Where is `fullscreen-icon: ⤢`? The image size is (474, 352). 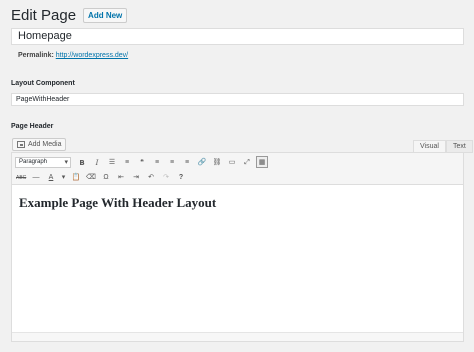
fullscreen-icon: ⤢ is located at coordinates (247, 162).